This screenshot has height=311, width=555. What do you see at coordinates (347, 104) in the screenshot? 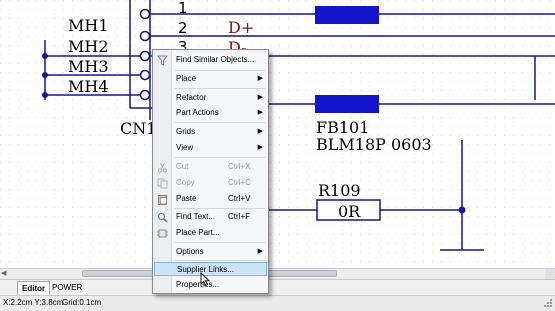
I see `ferrite-body` at bounding box center [347, 104].